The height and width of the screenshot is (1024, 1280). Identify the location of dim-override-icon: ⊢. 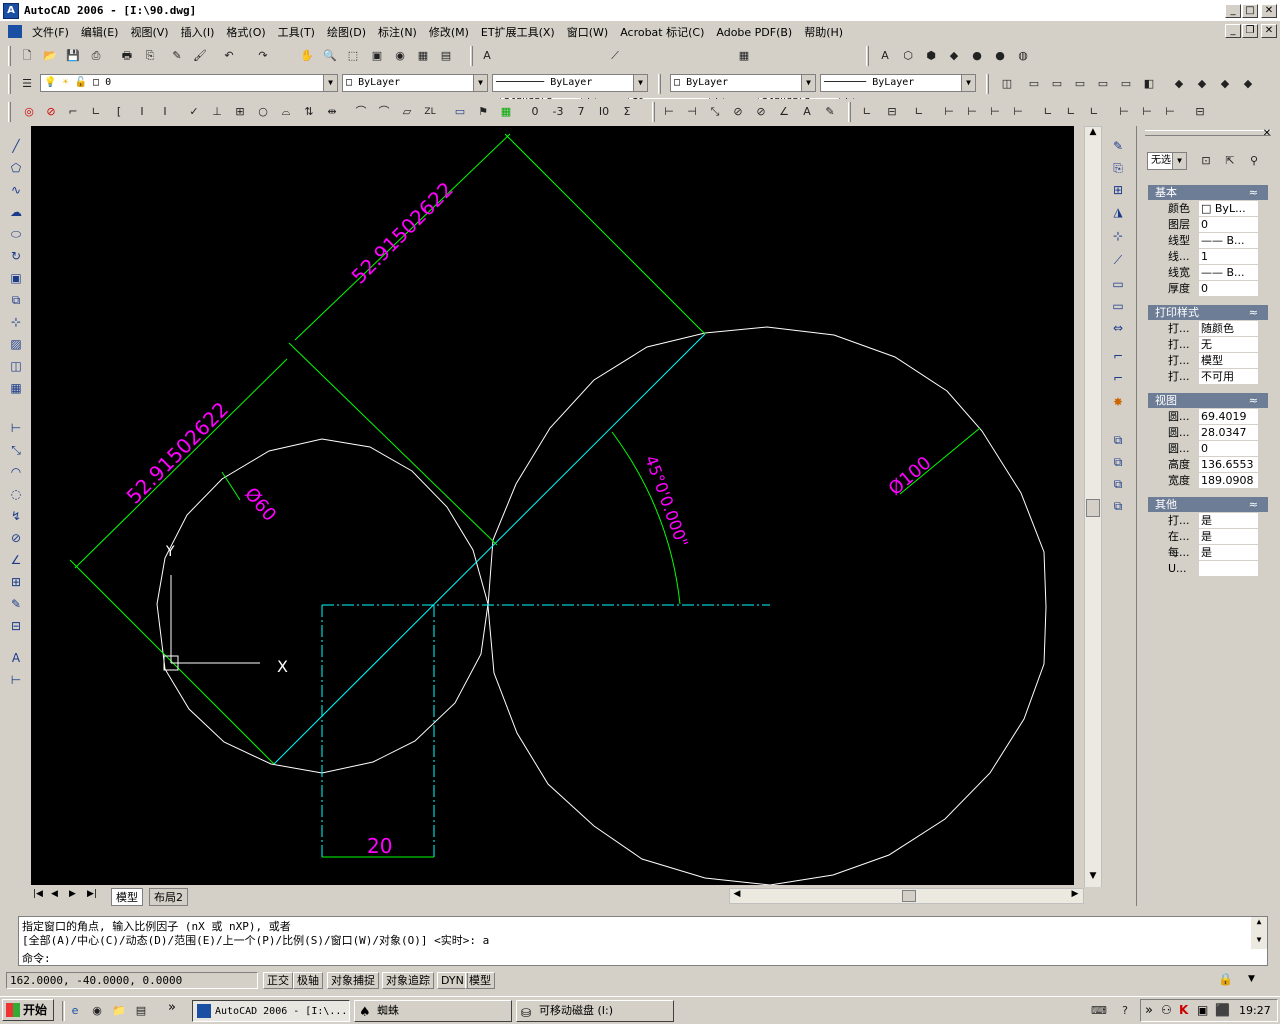
(1147, 112).